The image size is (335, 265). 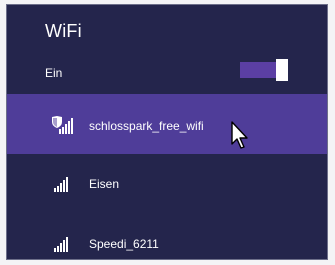 I want to click on panel-title: WiFi, so click(x=63, y=31).